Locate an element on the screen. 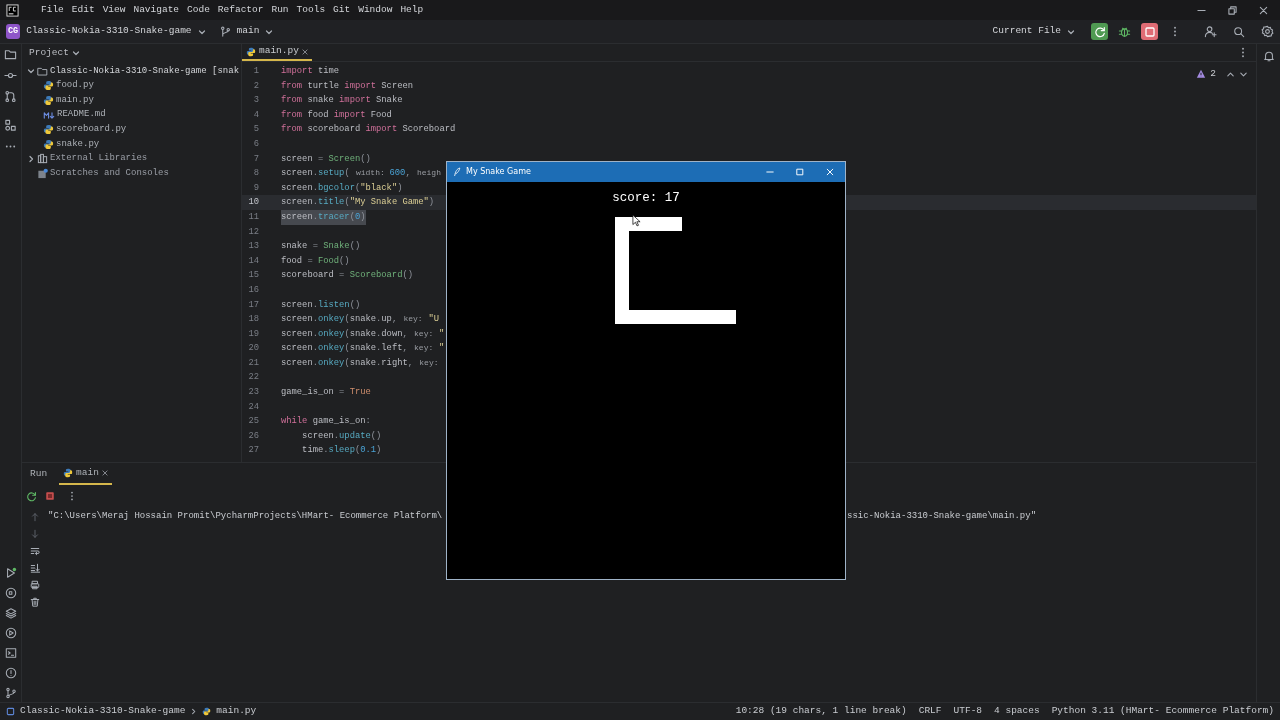 This screenshot has width=1280, height=720. run-button is located at coordinates (1099, 31).